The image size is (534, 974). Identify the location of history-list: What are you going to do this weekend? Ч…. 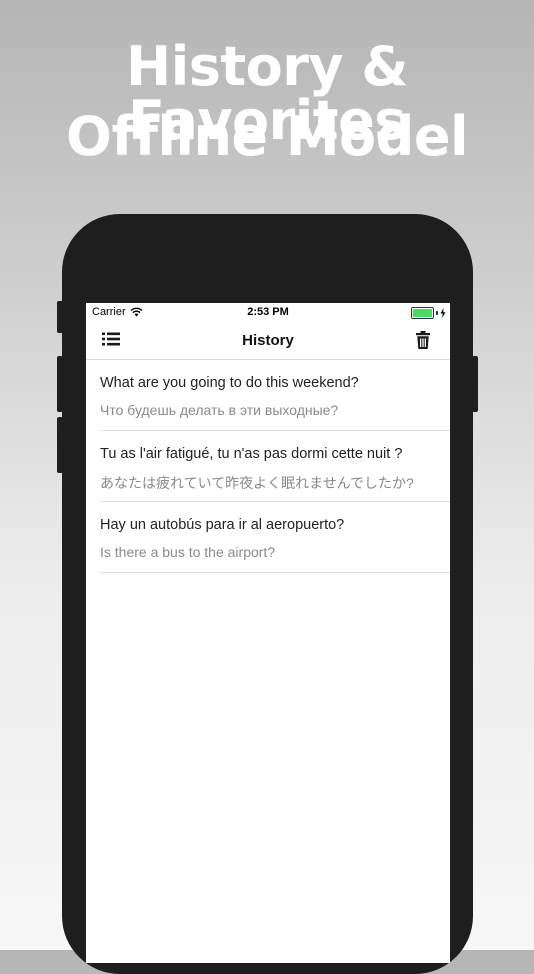
(268, 466).